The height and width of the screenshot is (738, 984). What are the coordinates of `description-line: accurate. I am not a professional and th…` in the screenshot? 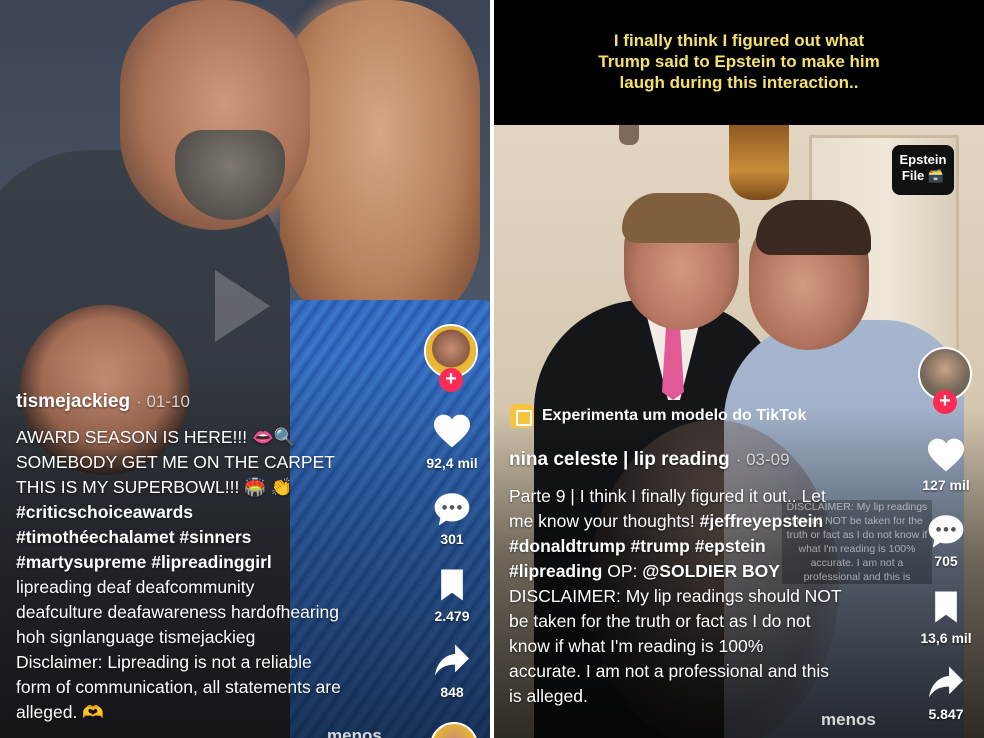 It's located at (699, 671).